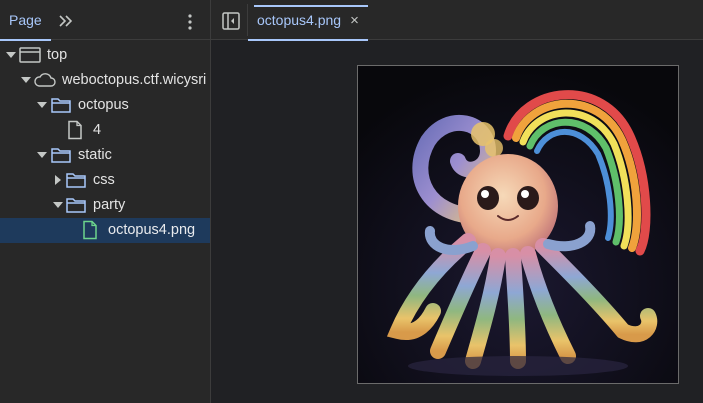  I want to click on file-icon, so click(75, 130).